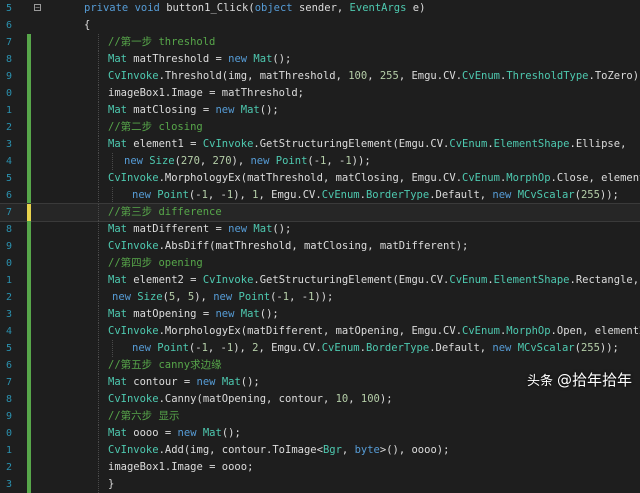  What do you see at coordinates (609, 348) in the screenshot?
I see `code-token: ));` at bounding box center [609, 348].